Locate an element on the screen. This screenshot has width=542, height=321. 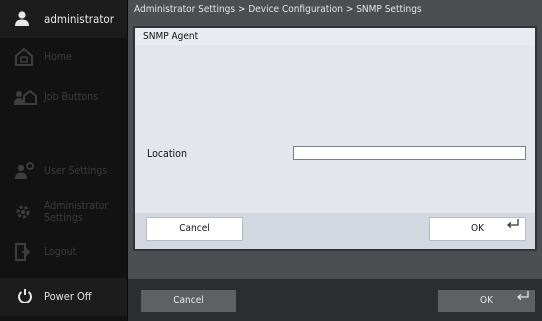
sidebar-item-label: User Settings is located at coordinates (76, 171).